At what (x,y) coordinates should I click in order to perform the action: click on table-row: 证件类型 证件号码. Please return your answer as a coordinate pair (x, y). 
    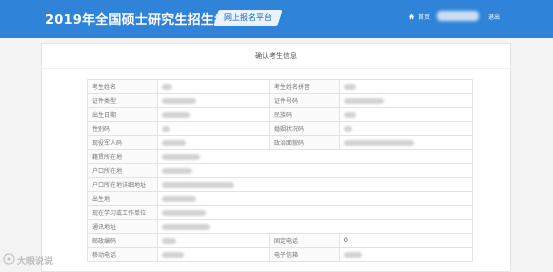
    Looking at the image, I should click on (280, 100).